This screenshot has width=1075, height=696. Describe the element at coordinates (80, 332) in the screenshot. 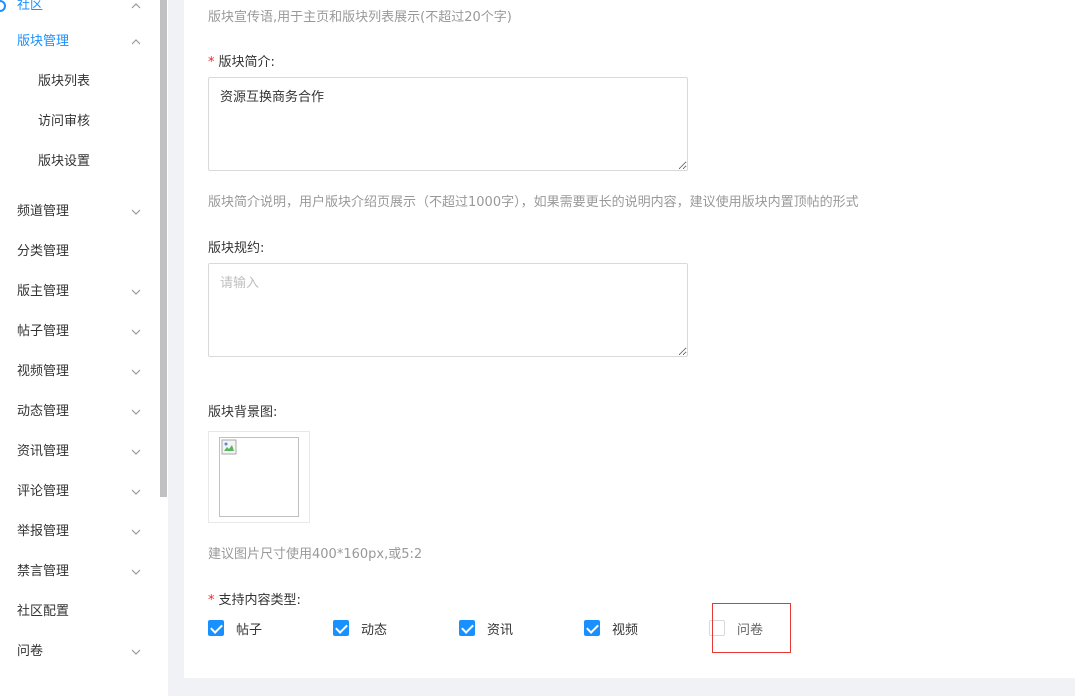

I see `sidebar-item-post: 帖子管理` at that location.